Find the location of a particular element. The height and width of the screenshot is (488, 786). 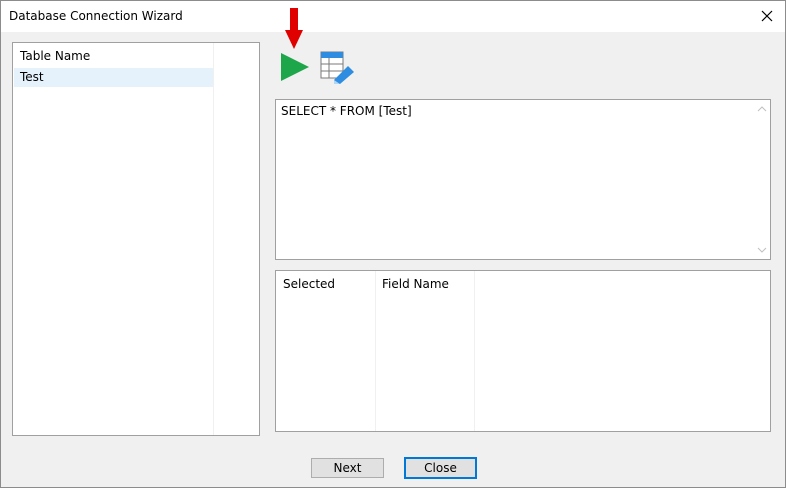

selected-column-header: Selected is located at coordinates (309, 284).